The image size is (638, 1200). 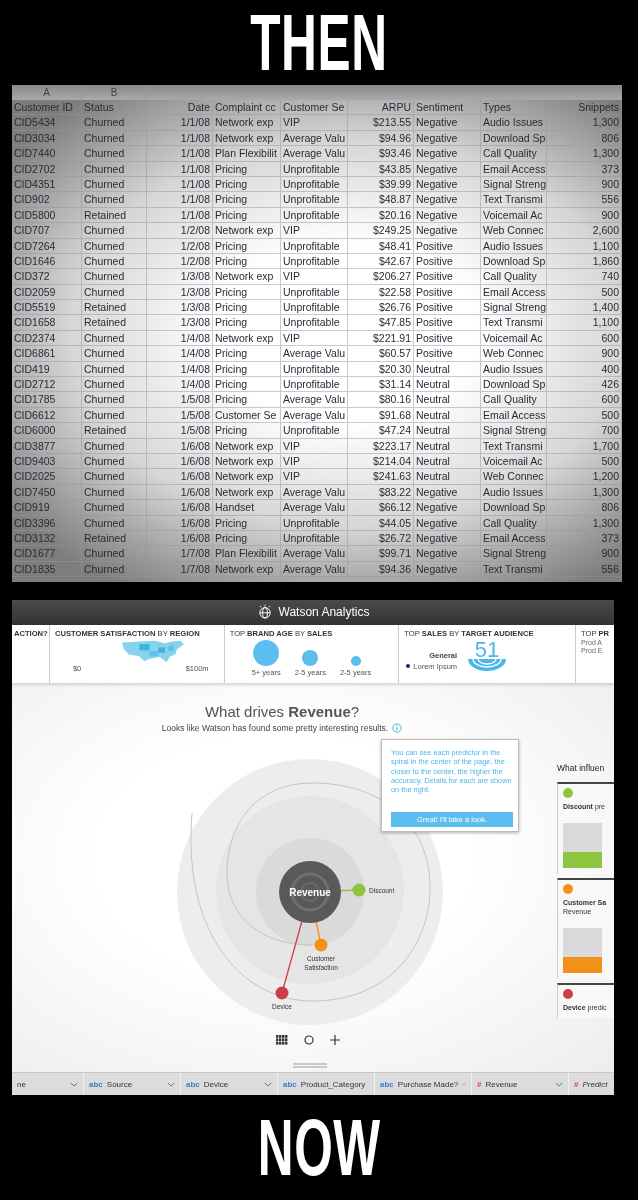 What do you see at coordinates (381, 353) in the screenshot?
I see `table-cell: $60.57` at bounding box center [381, 353].